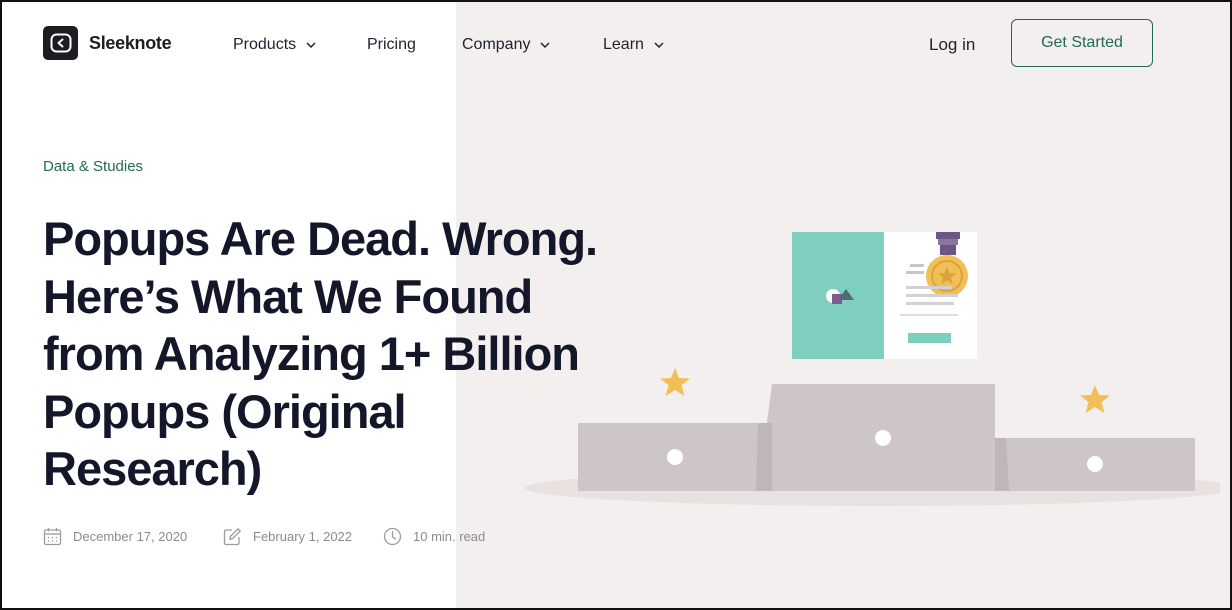  I want to click on star-left, so click(675, 382).